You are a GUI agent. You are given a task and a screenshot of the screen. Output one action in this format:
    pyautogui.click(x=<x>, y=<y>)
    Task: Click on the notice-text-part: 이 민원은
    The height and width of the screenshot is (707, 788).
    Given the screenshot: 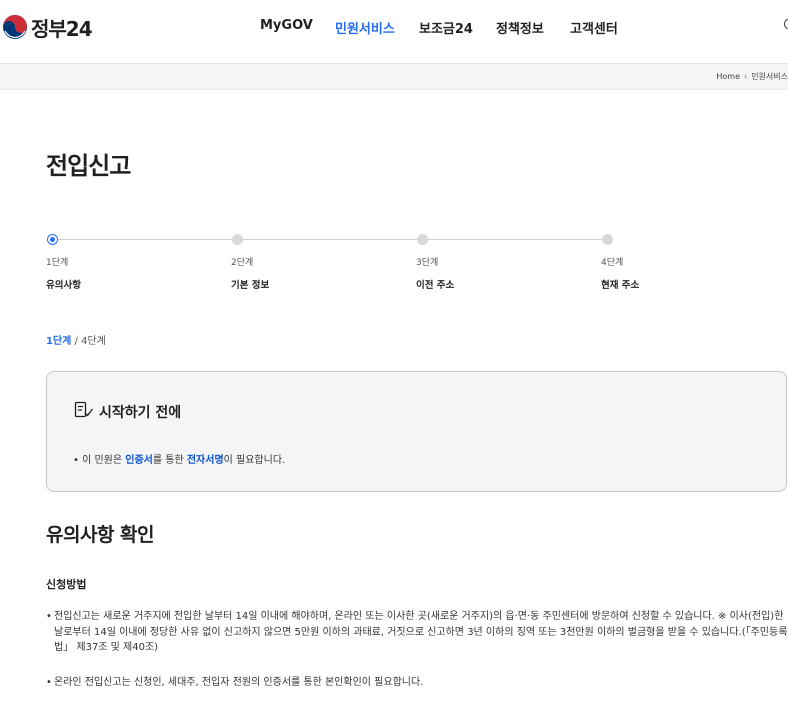 What is the action you would take?
    pyautogui.click(x=104, y=460)
    